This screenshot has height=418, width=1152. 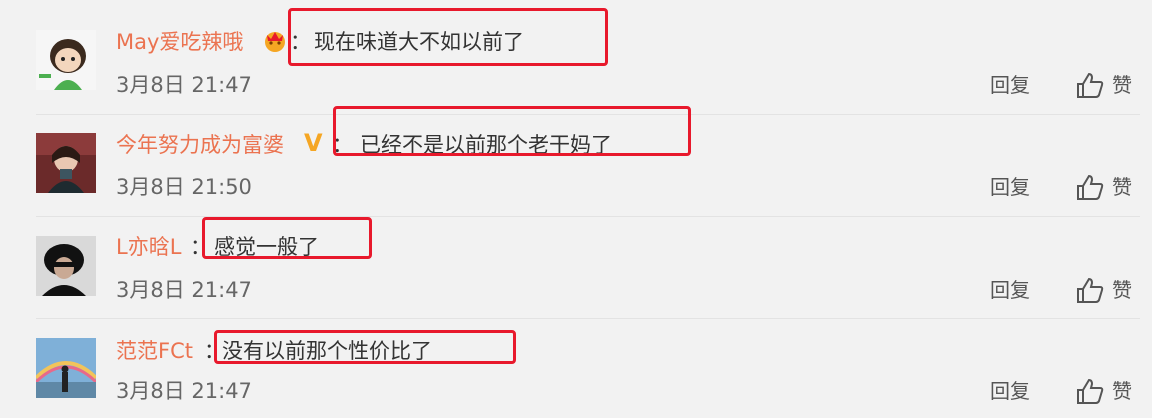 What do you see at coordinates (266, 247) in the screenshot?
I see `comment-text: 感觉一般了` at bounding box center [266, 247].